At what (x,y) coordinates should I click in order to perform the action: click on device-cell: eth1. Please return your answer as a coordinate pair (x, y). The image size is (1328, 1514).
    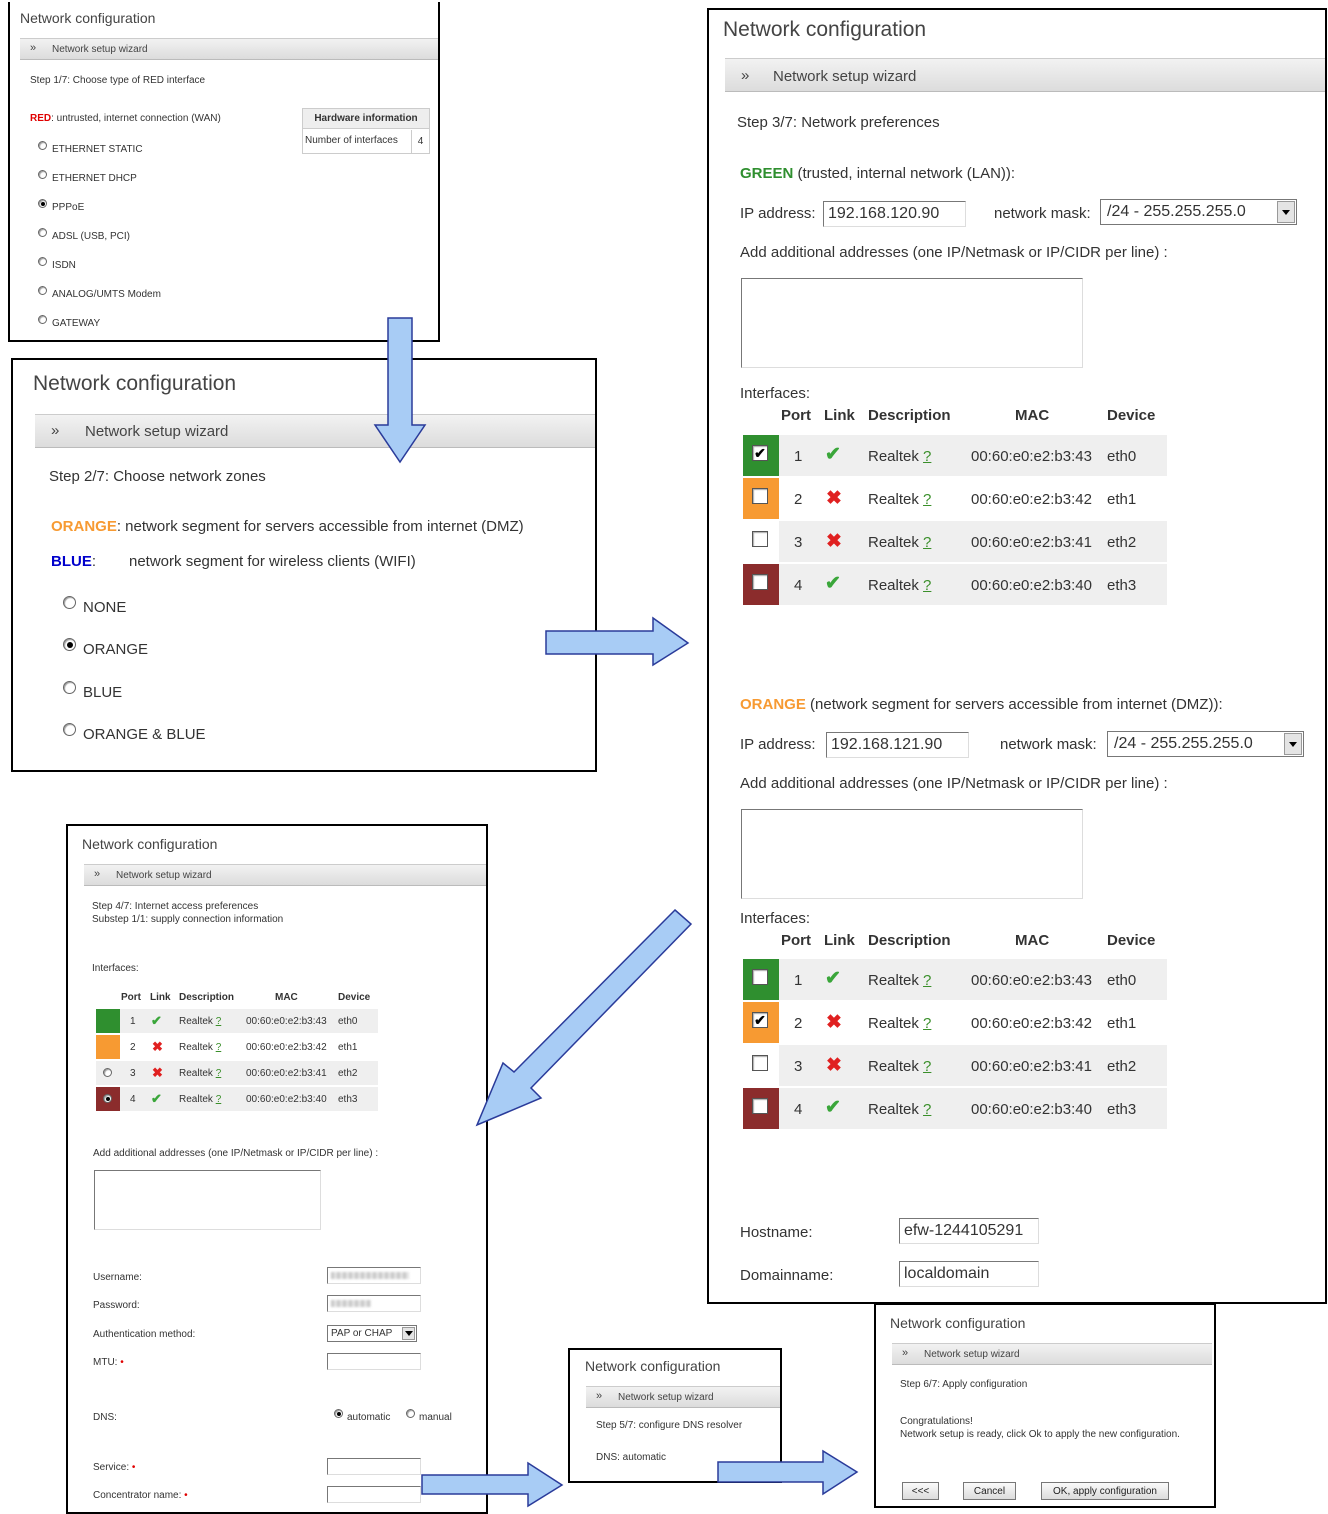
    Looking at the image, I should click on (1122, 1023).